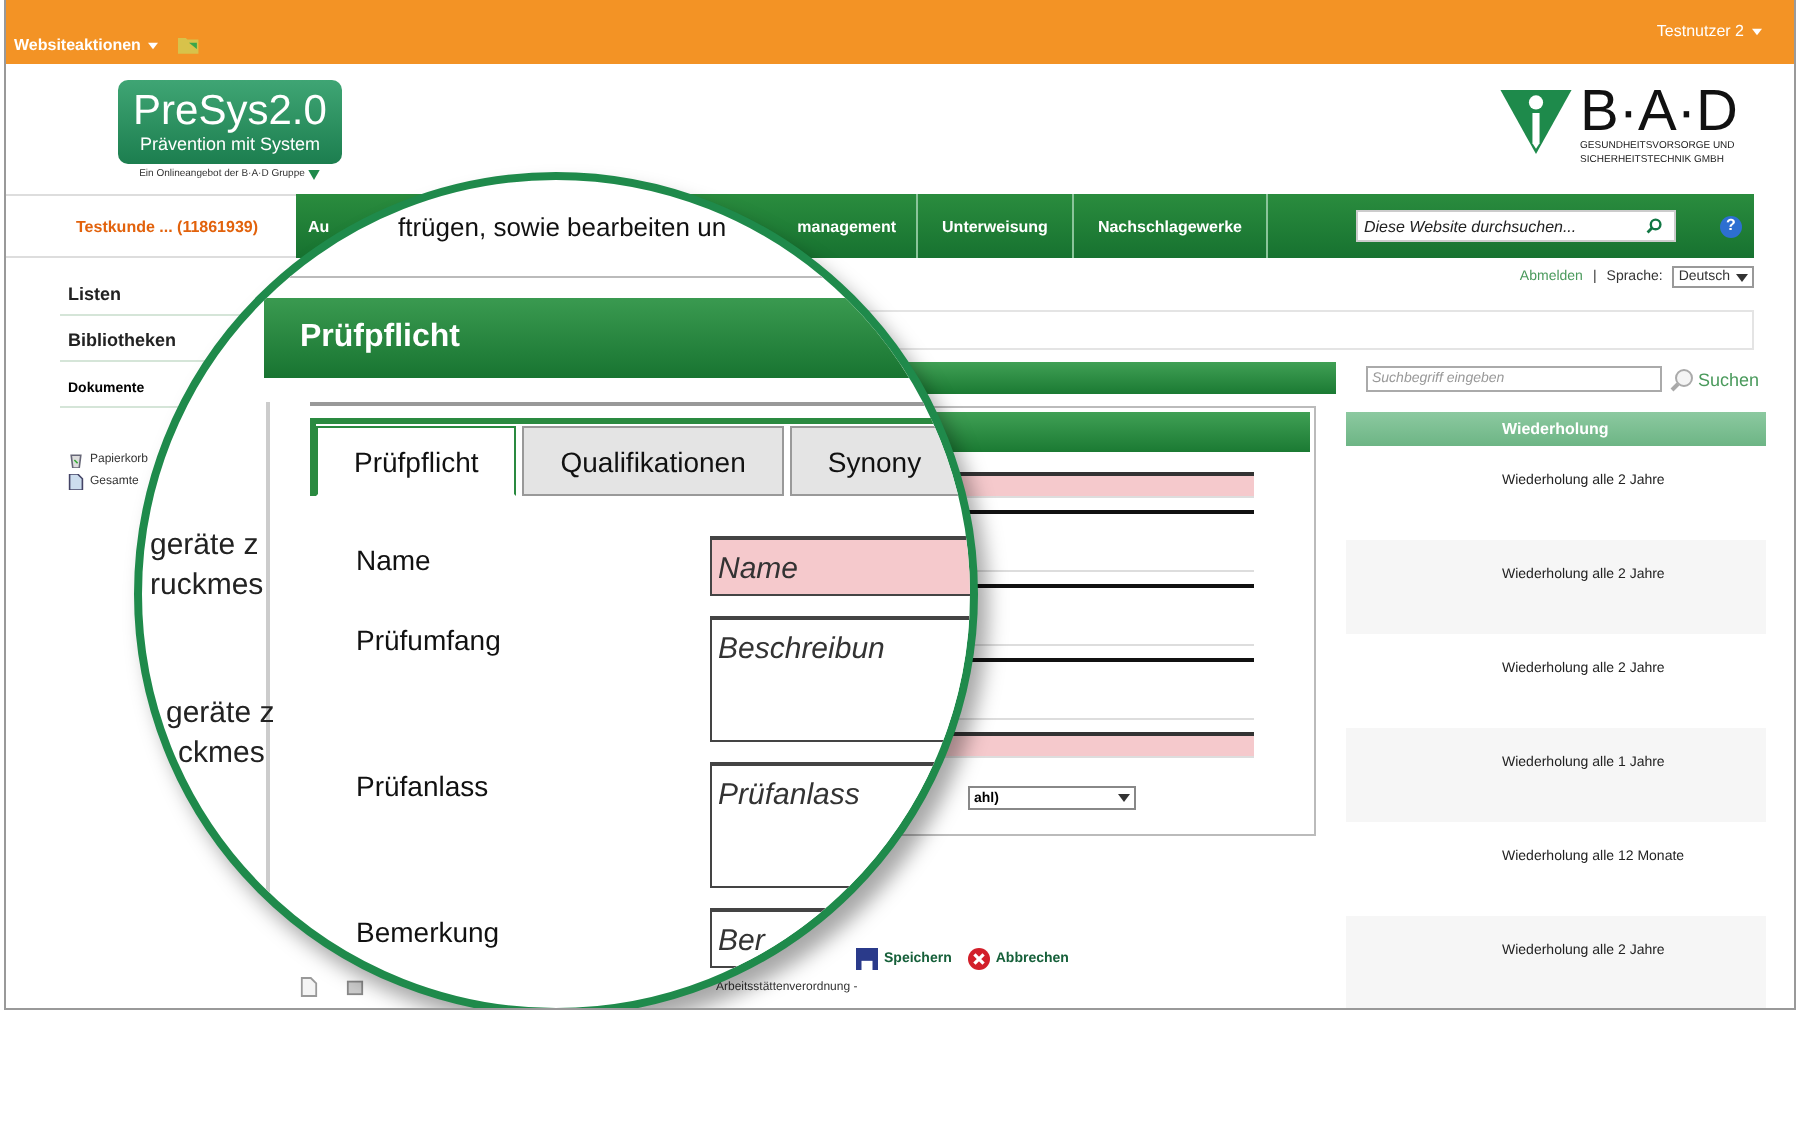  I want to click on field-label: Prüfanlass, so click(422, 787).